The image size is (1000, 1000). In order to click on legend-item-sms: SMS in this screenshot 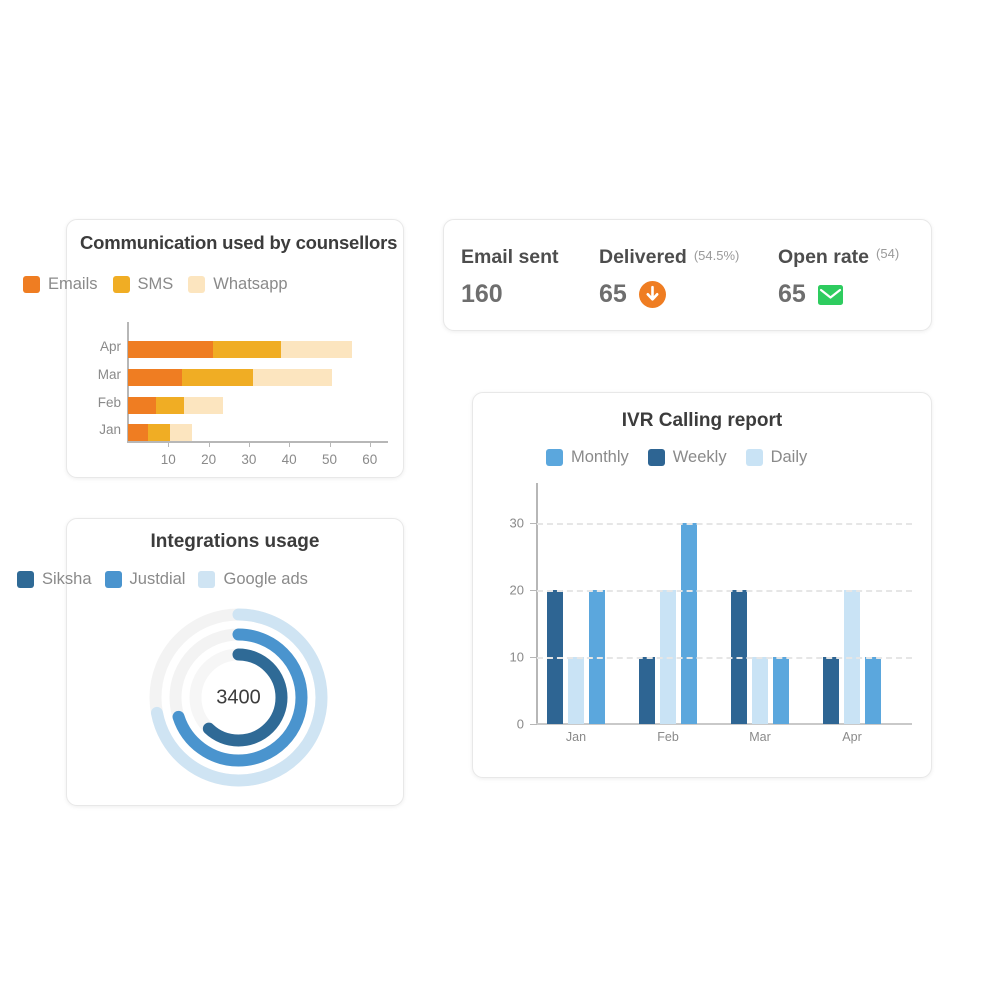, I will do `click(142, 284)`.